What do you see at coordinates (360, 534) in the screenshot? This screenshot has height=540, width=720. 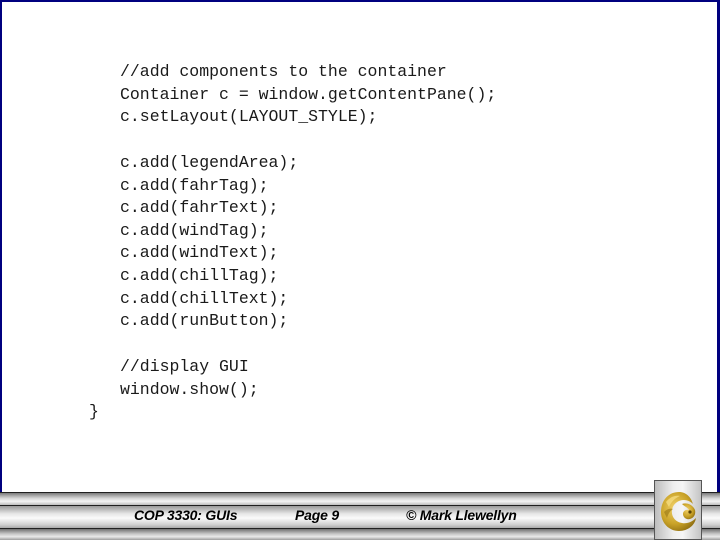 I see `footer-band-bottom` at bounding box center [360, 534].